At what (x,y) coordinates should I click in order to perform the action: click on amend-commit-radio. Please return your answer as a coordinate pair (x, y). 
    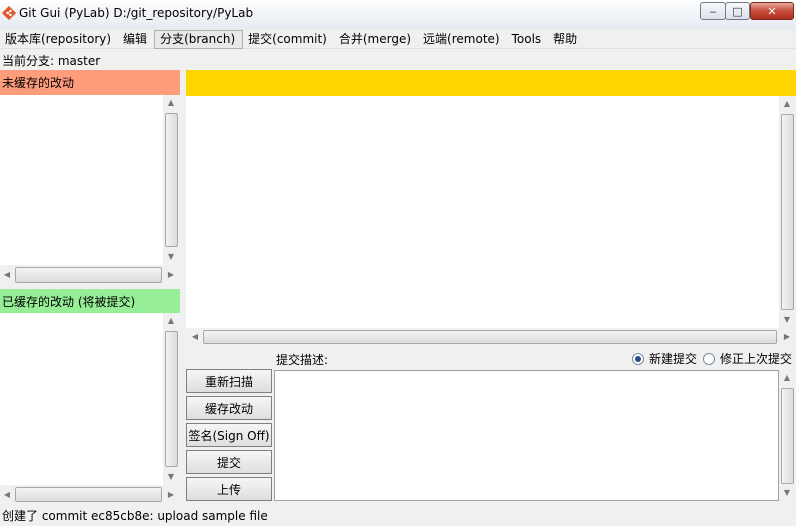
    Looking at the image, I should click on (709, 358).